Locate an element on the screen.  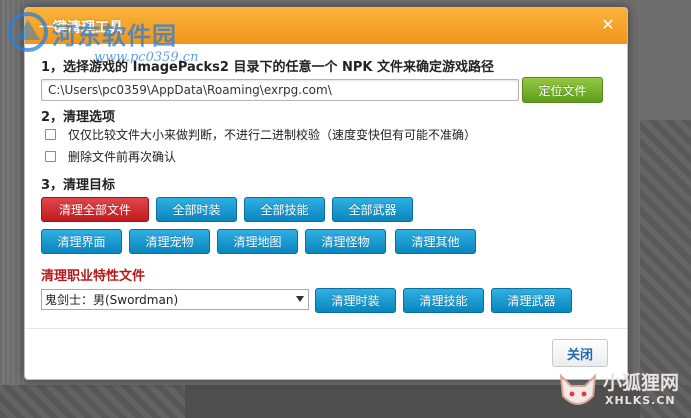
clean-interface-button: 清理界面 is located at coordinates (81, 241).